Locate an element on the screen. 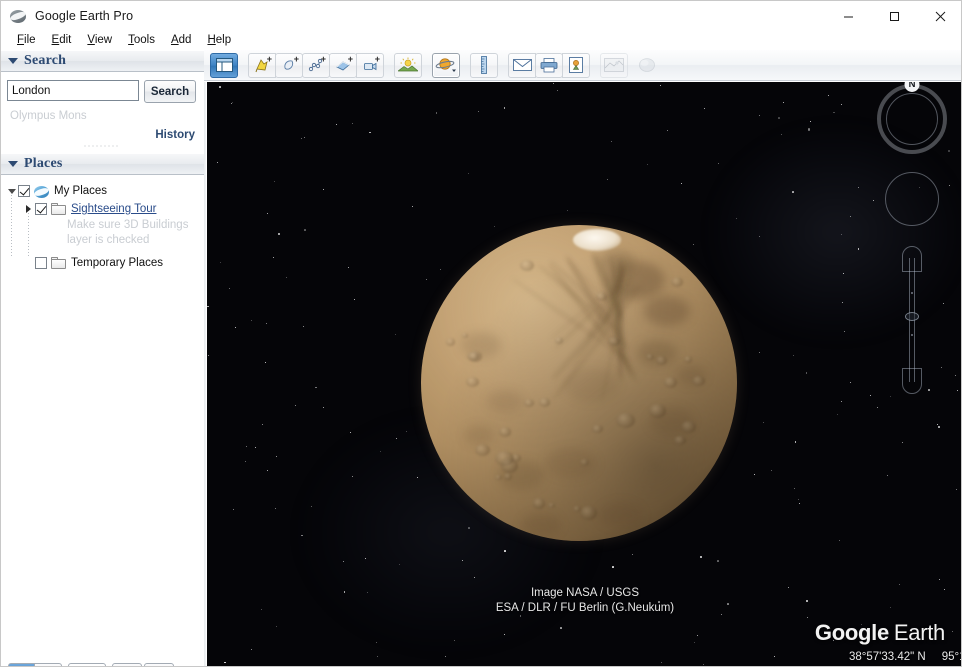 This screenshot has height=667, width=962. sunlight-button is located at coordinates (408, 65).